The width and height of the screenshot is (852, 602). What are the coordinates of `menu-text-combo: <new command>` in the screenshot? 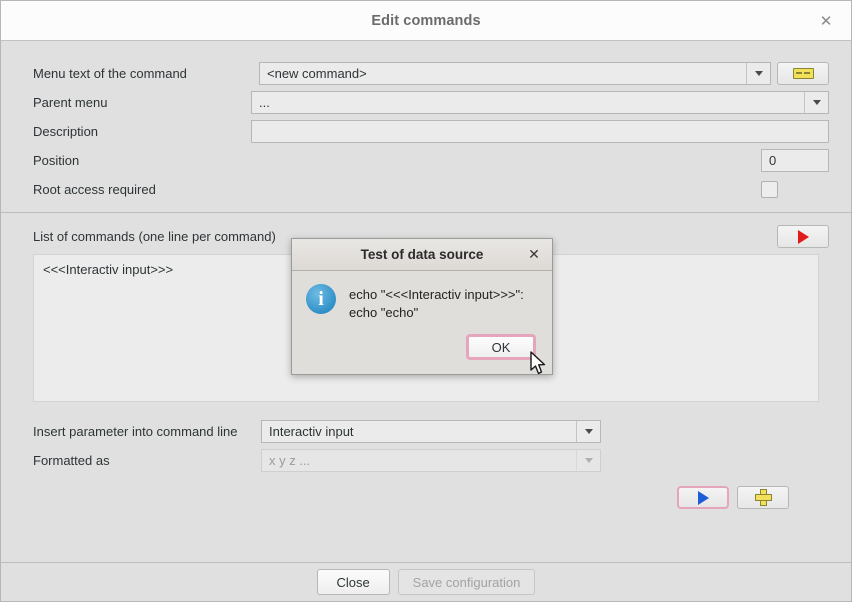 It's located at (515, 73).